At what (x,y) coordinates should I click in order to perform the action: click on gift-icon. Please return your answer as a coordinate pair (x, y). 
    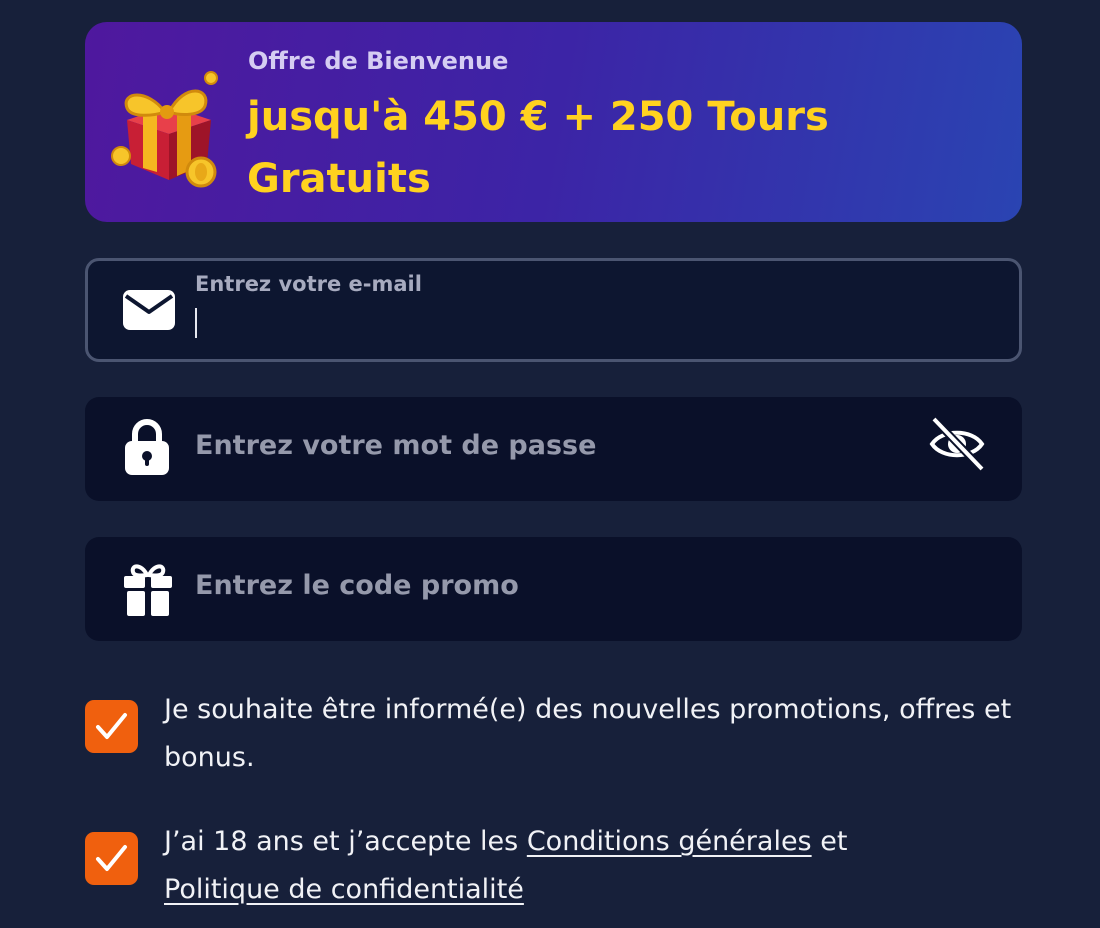
    Looking at the image, I should click on (148, 590).